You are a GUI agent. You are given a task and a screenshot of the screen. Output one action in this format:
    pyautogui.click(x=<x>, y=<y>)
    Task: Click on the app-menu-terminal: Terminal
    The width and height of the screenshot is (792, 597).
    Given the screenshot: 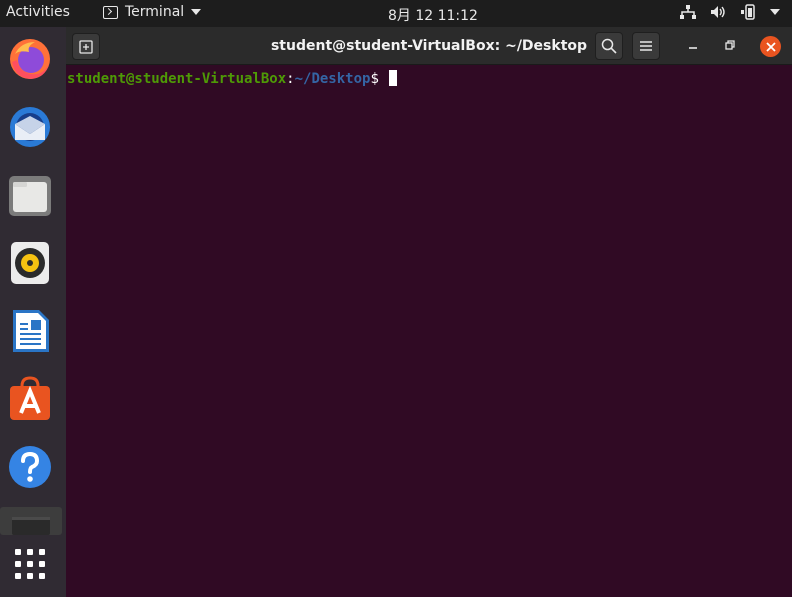 What is the action you would take?
    pyautogui.click(x=152, y=12)
    